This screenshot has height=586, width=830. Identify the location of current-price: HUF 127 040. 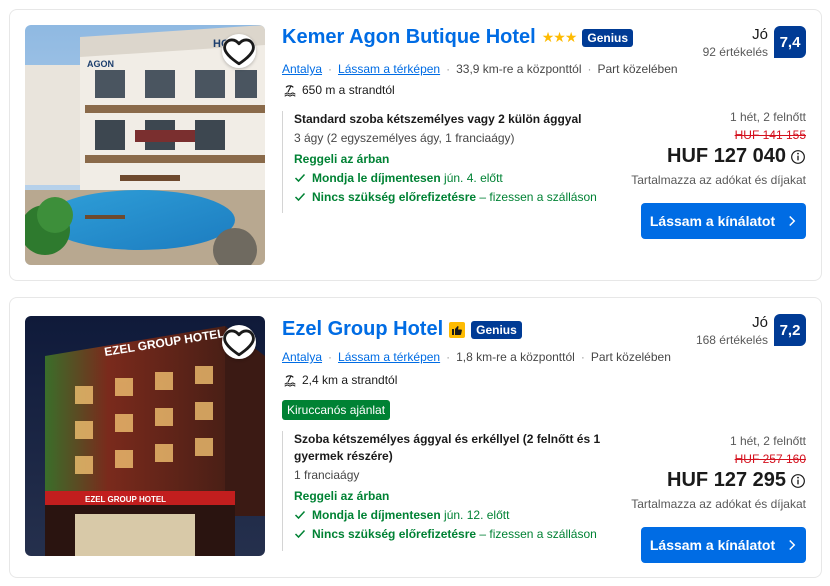
(726, 156).